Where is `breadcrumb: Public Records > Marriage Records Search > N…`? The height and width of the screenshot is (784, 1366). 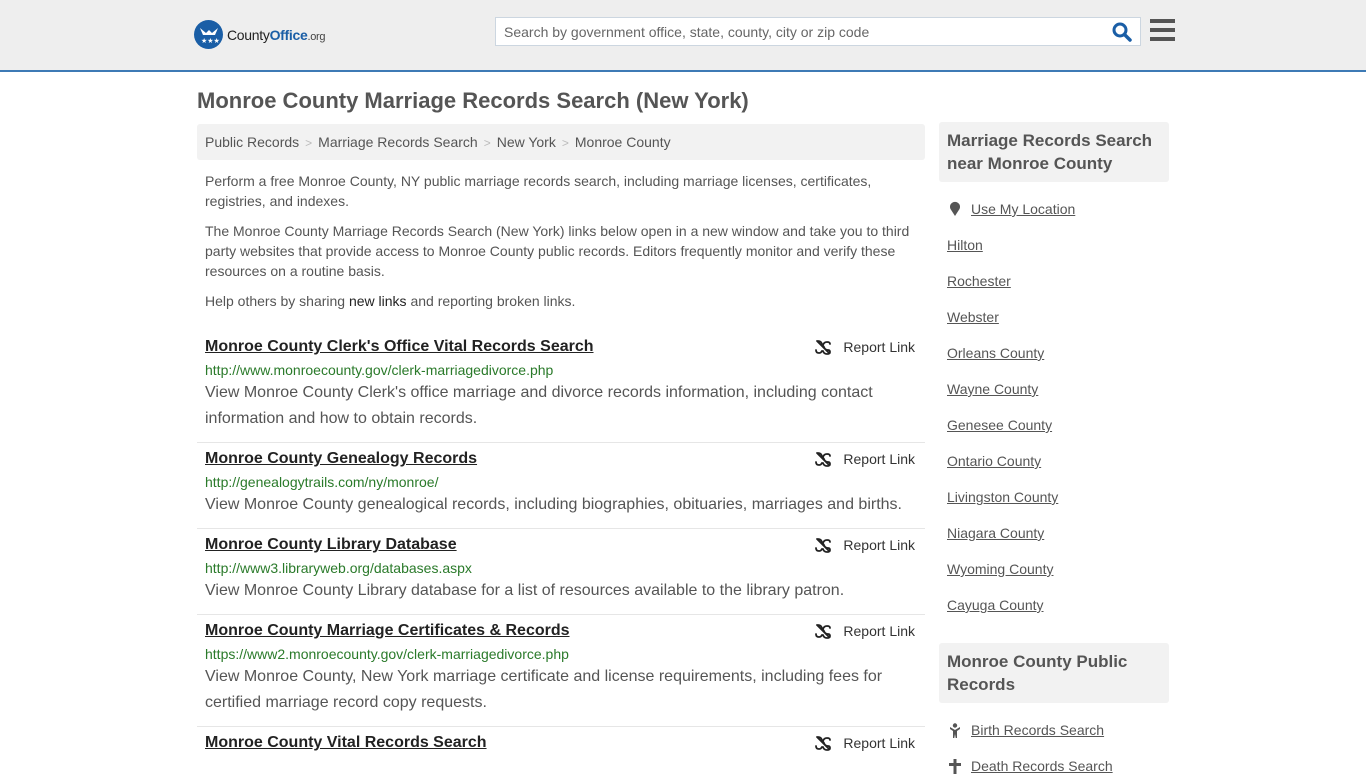 breadcrumb: Public Records > Marriage Records Search > N… is located at coordinates (561, 142).